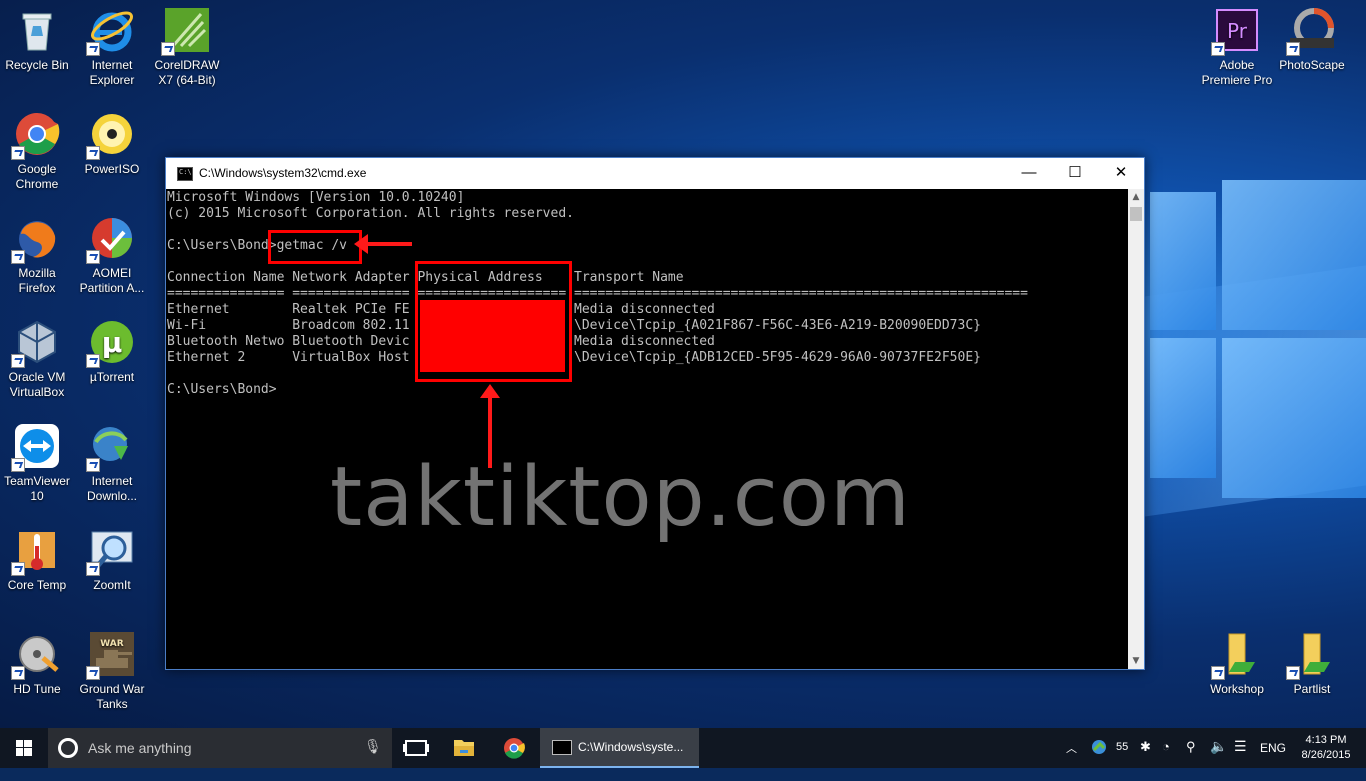 This screenshot has height=781, width=1366. What do you see at coordinates (37, 65) in the screenshot?
I see `icon-label: Recycle Bin` at bounding box center [37, 65].